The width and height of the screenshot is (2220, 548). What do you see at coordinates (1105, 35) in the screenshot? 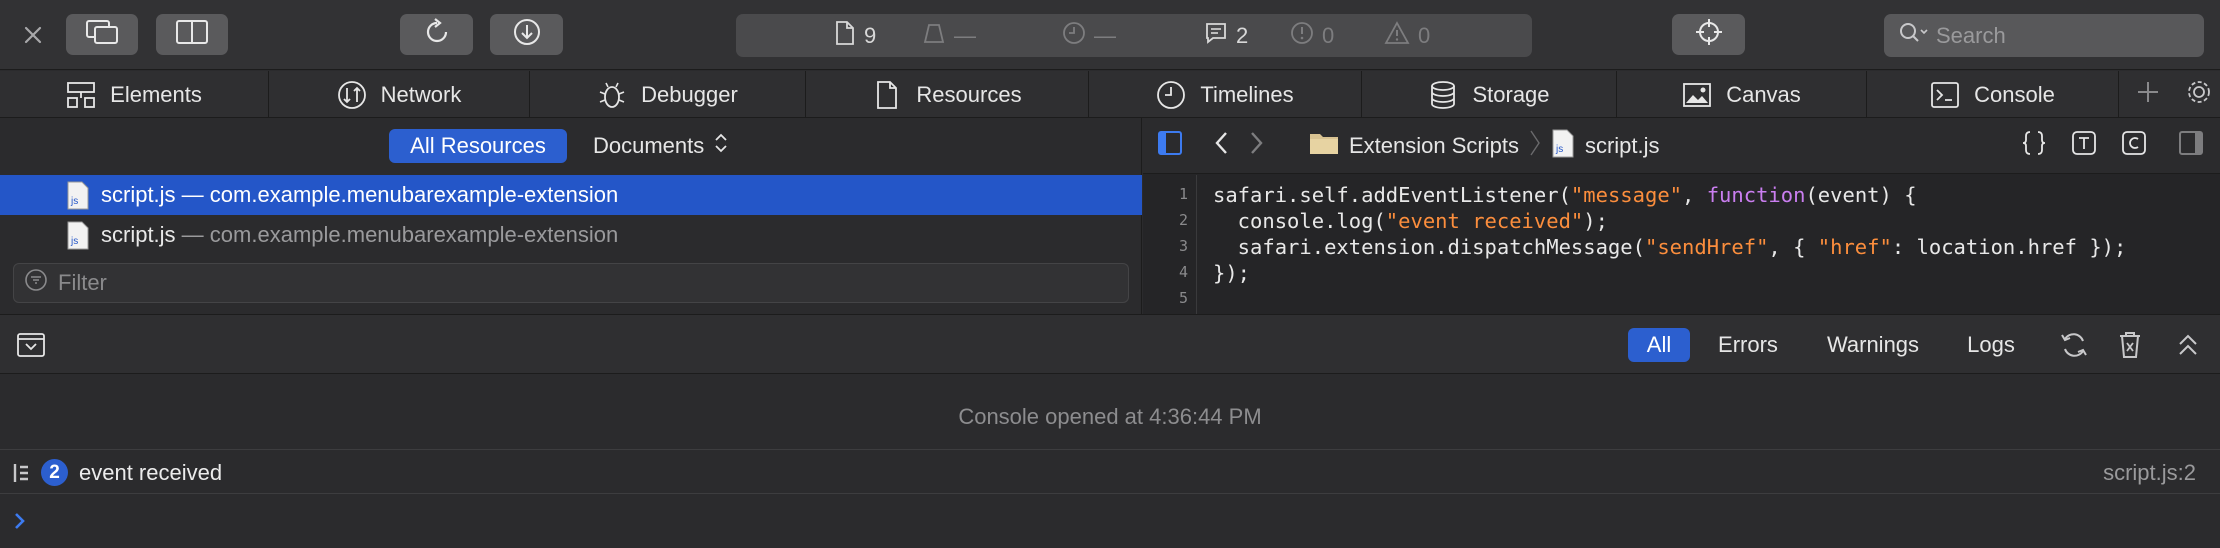
I see `load-time: —` at bounding box center [1105, 35].